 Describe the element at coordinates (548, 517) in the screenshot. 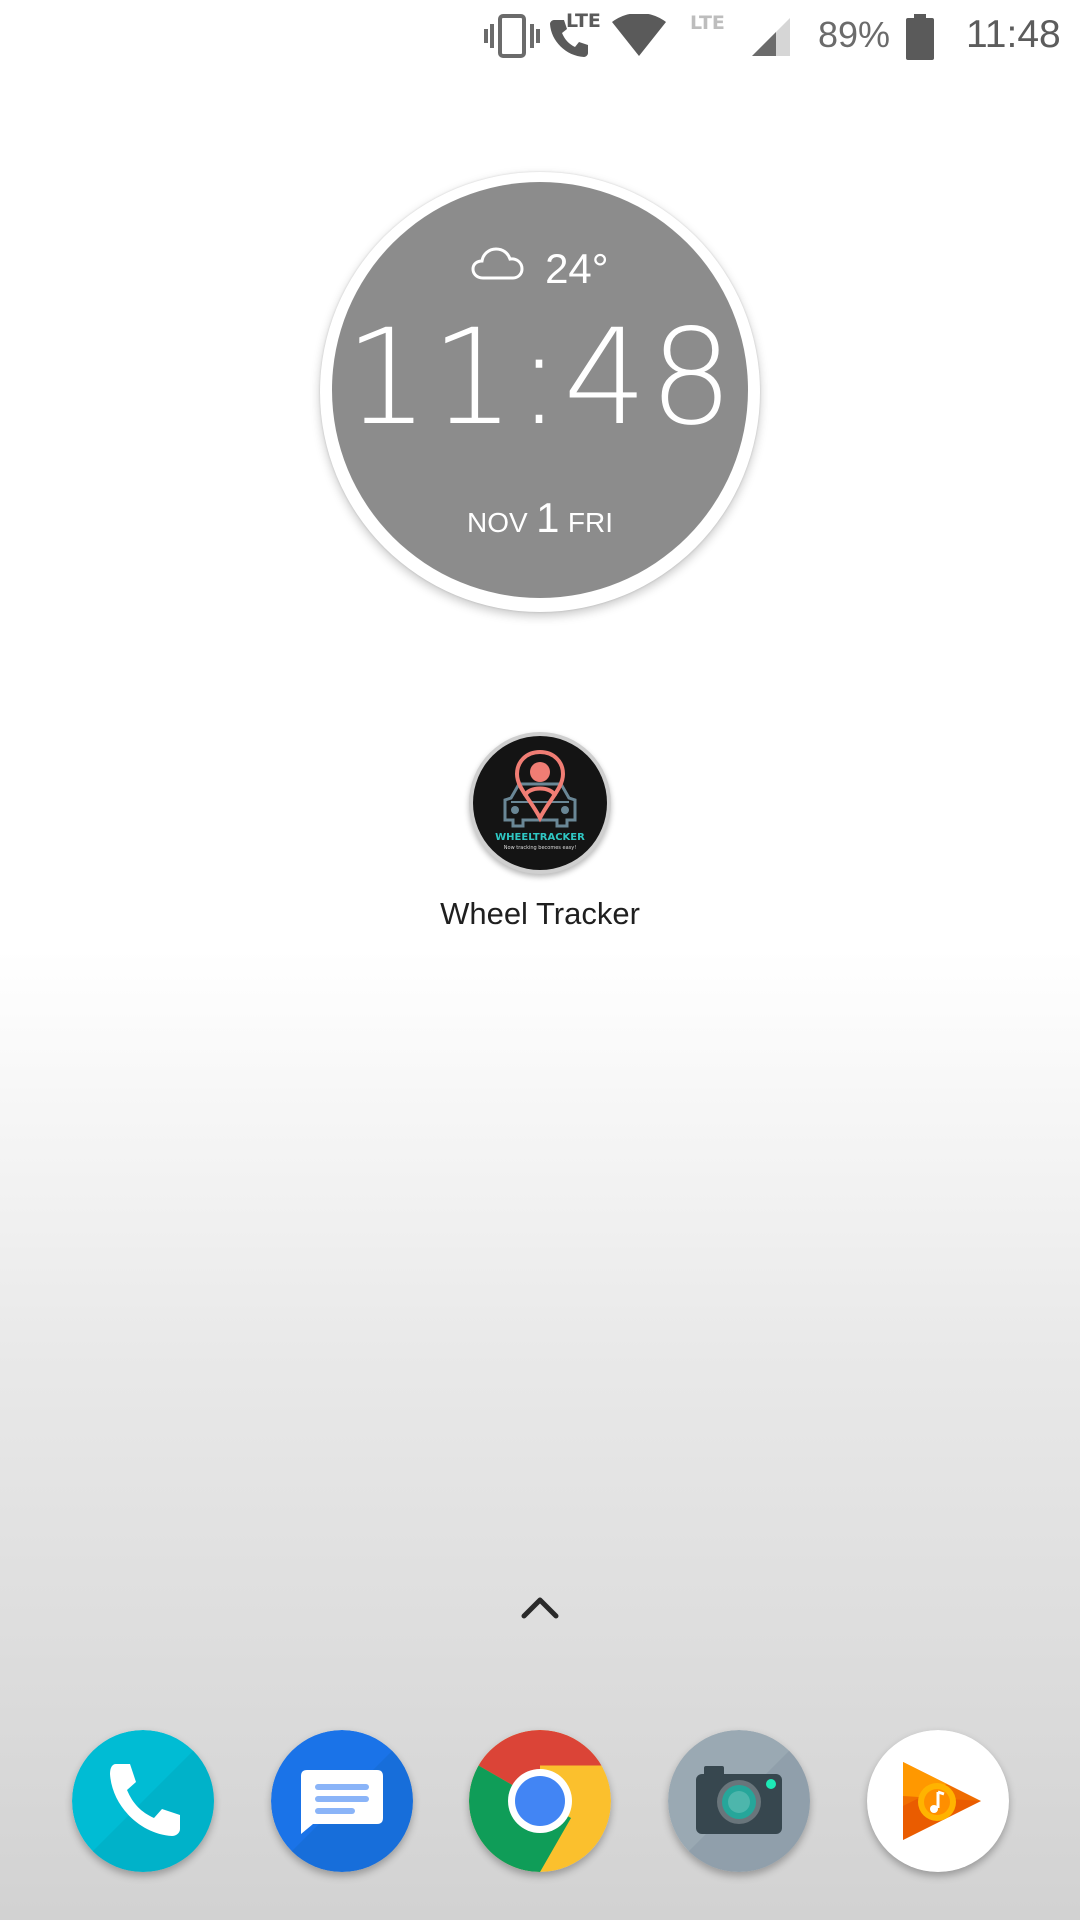

I see `date-day: 1` at that location.